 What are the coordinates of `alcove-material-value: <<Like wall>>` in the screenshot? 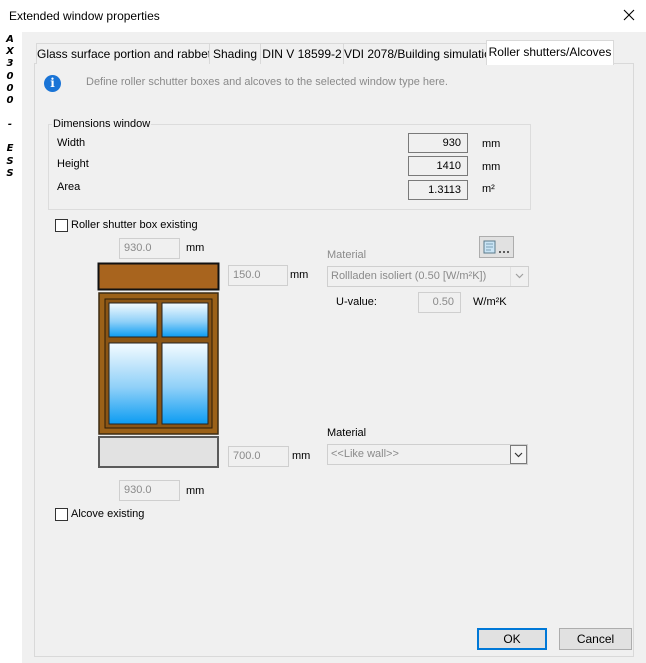 It's located at (365, 454).